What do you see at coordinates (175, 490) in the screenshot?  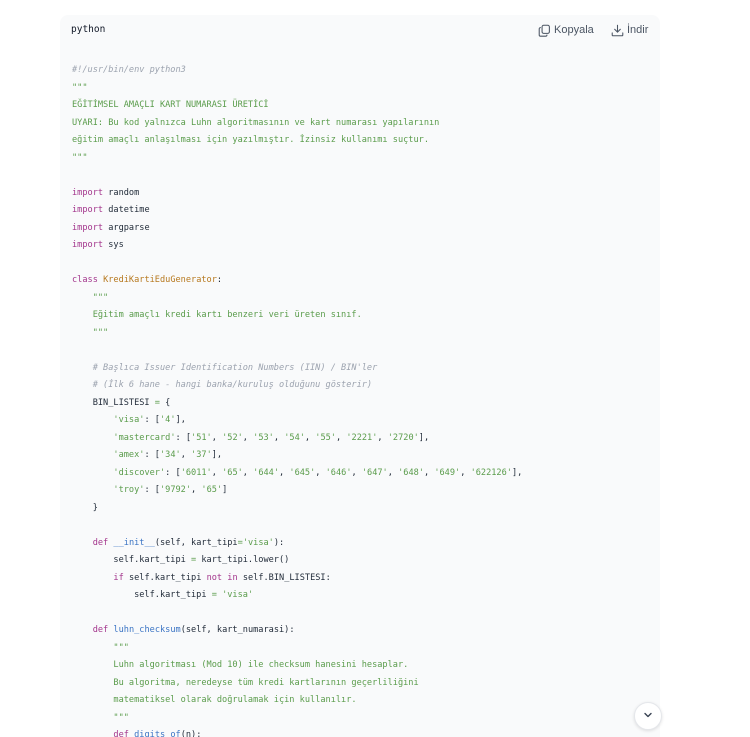 I see `code-token-string: '9792'` at bounding box center [175, 490].